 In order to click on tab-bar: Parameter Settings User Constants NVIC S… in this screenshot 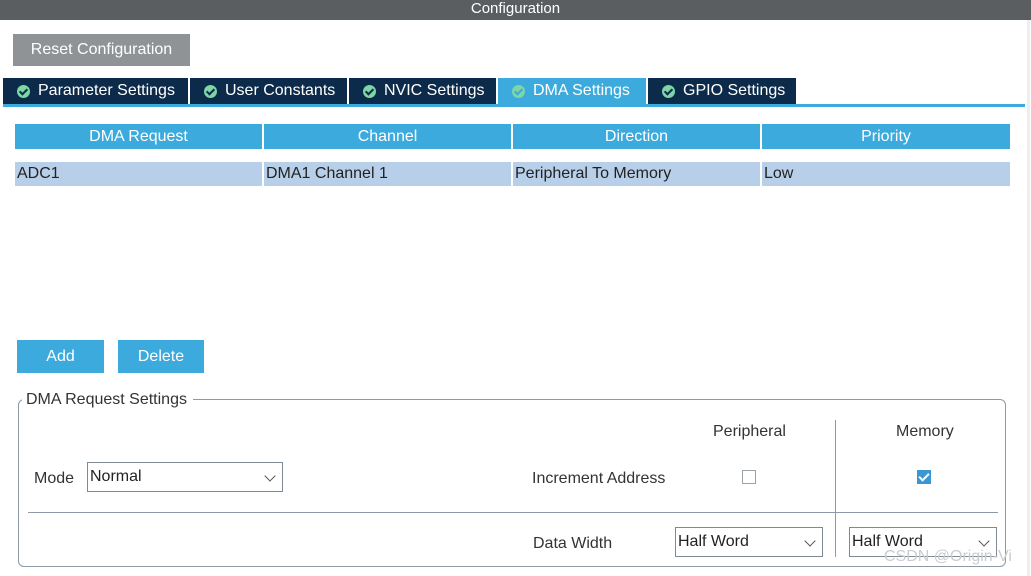, I will do `click(400, 91)`.